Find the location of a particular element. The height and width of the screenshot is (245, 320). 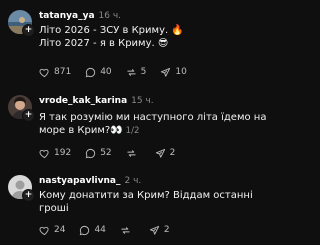

like-button: 192 is located at coordinates (55, 153).